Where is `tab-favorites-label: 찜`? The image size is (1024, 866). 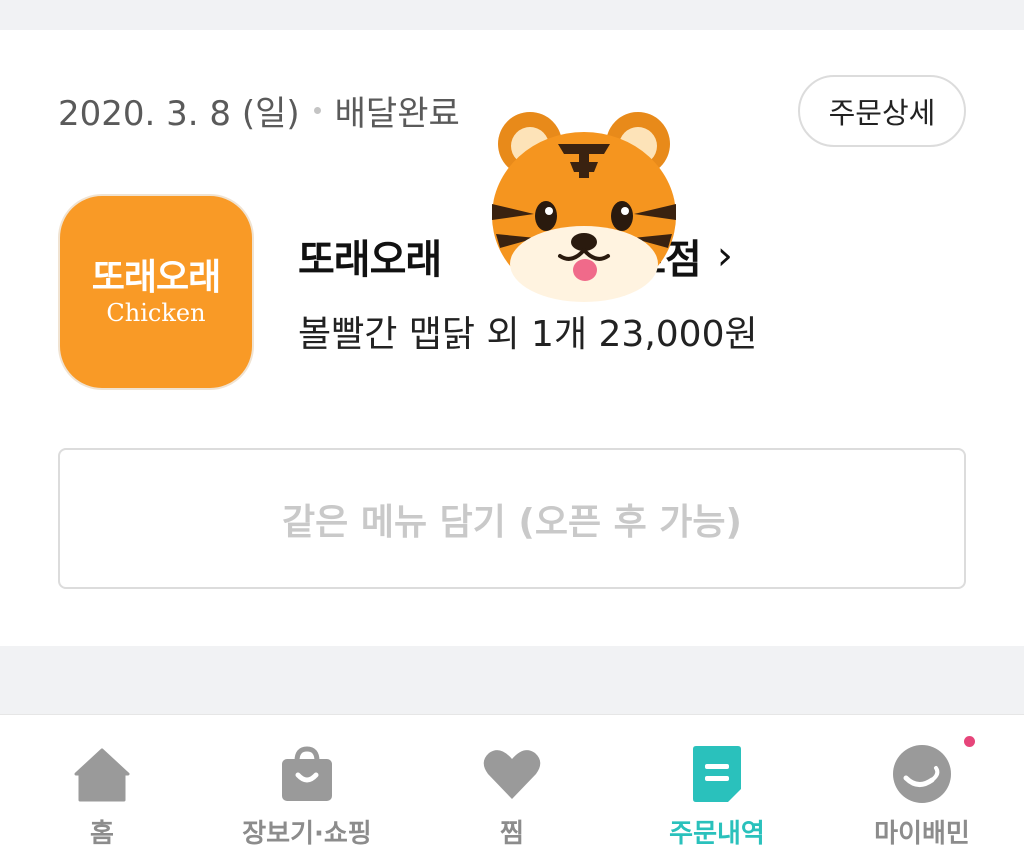 tab-favorites-label: 찜 is located at coordinates (512, 834).